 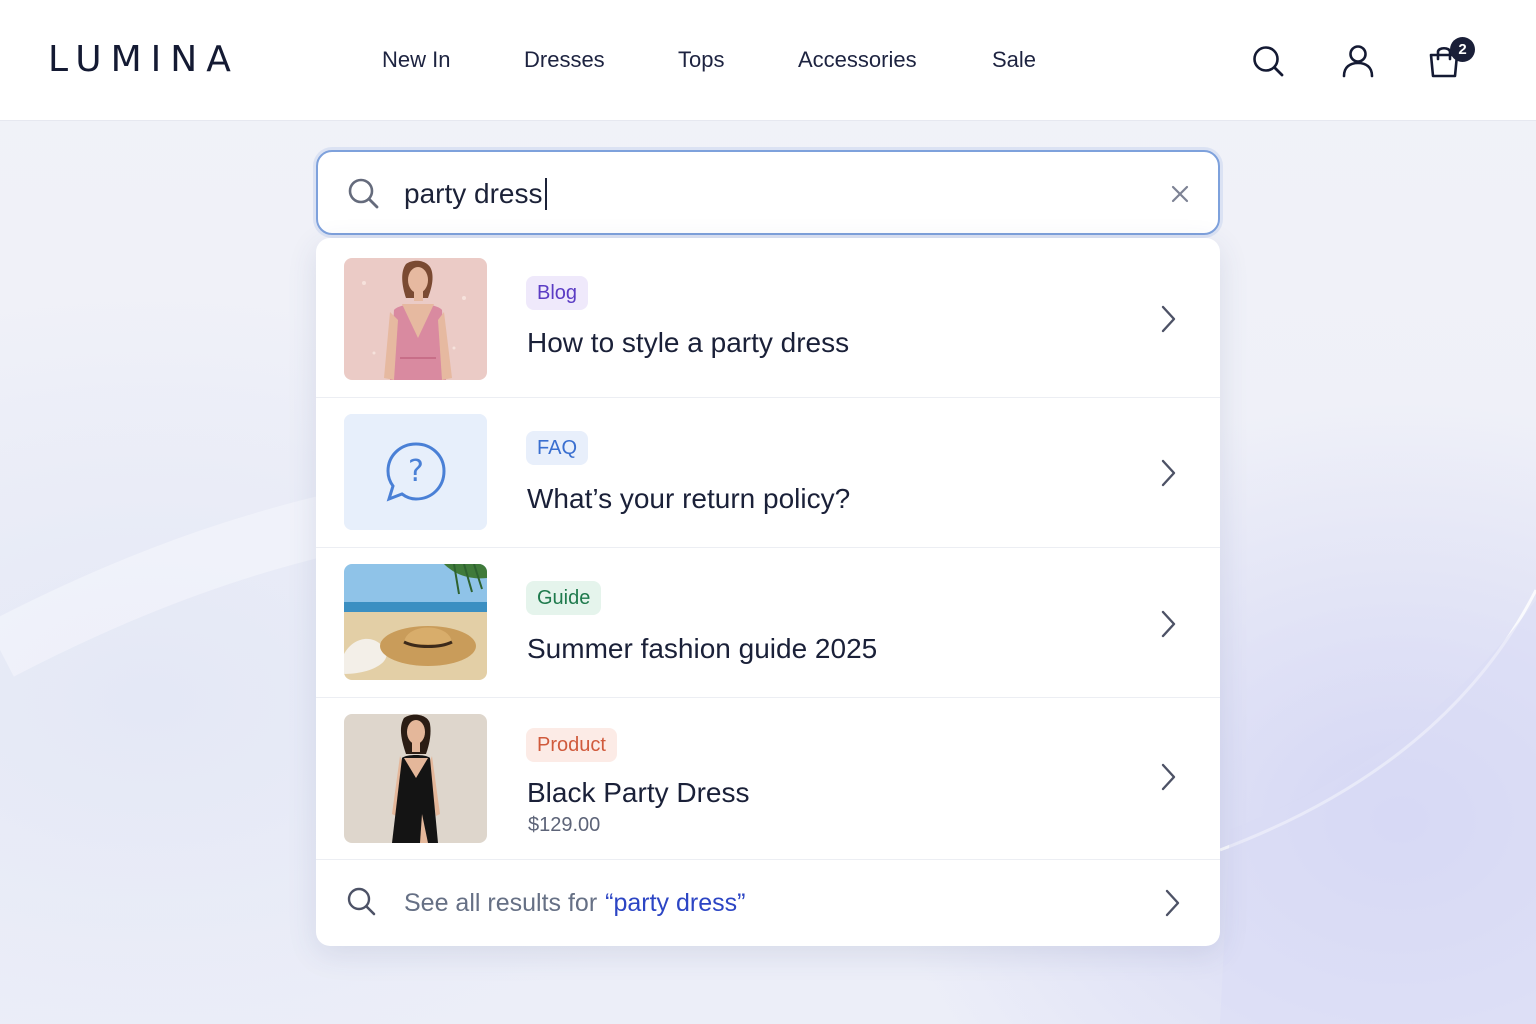 I want to click on result-type-badge: Guide, so click(x=564, y=598).